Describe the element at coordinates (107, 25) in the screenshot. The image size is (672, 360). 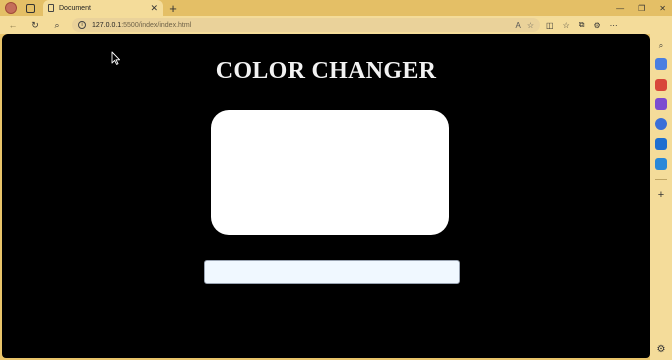
I see `address-host: 127.0.0.1` at that location.